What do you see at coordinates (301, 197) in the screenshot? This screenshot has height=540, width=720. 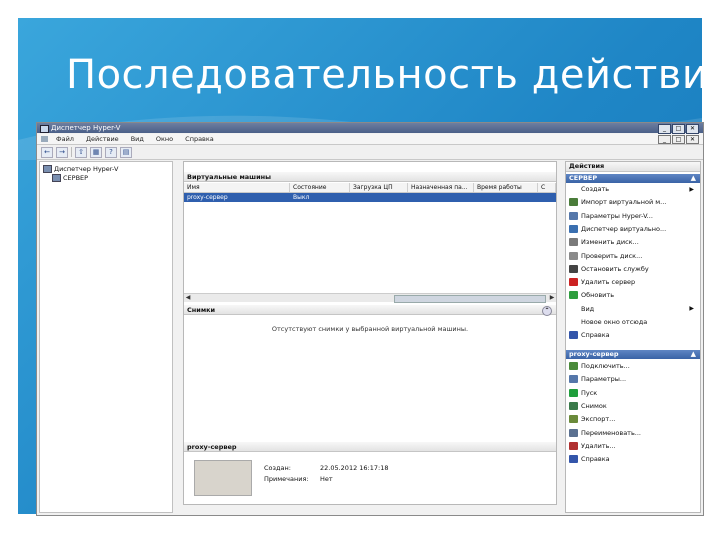 I see `vm-state: Выкл` at bounding box center [301, 197].